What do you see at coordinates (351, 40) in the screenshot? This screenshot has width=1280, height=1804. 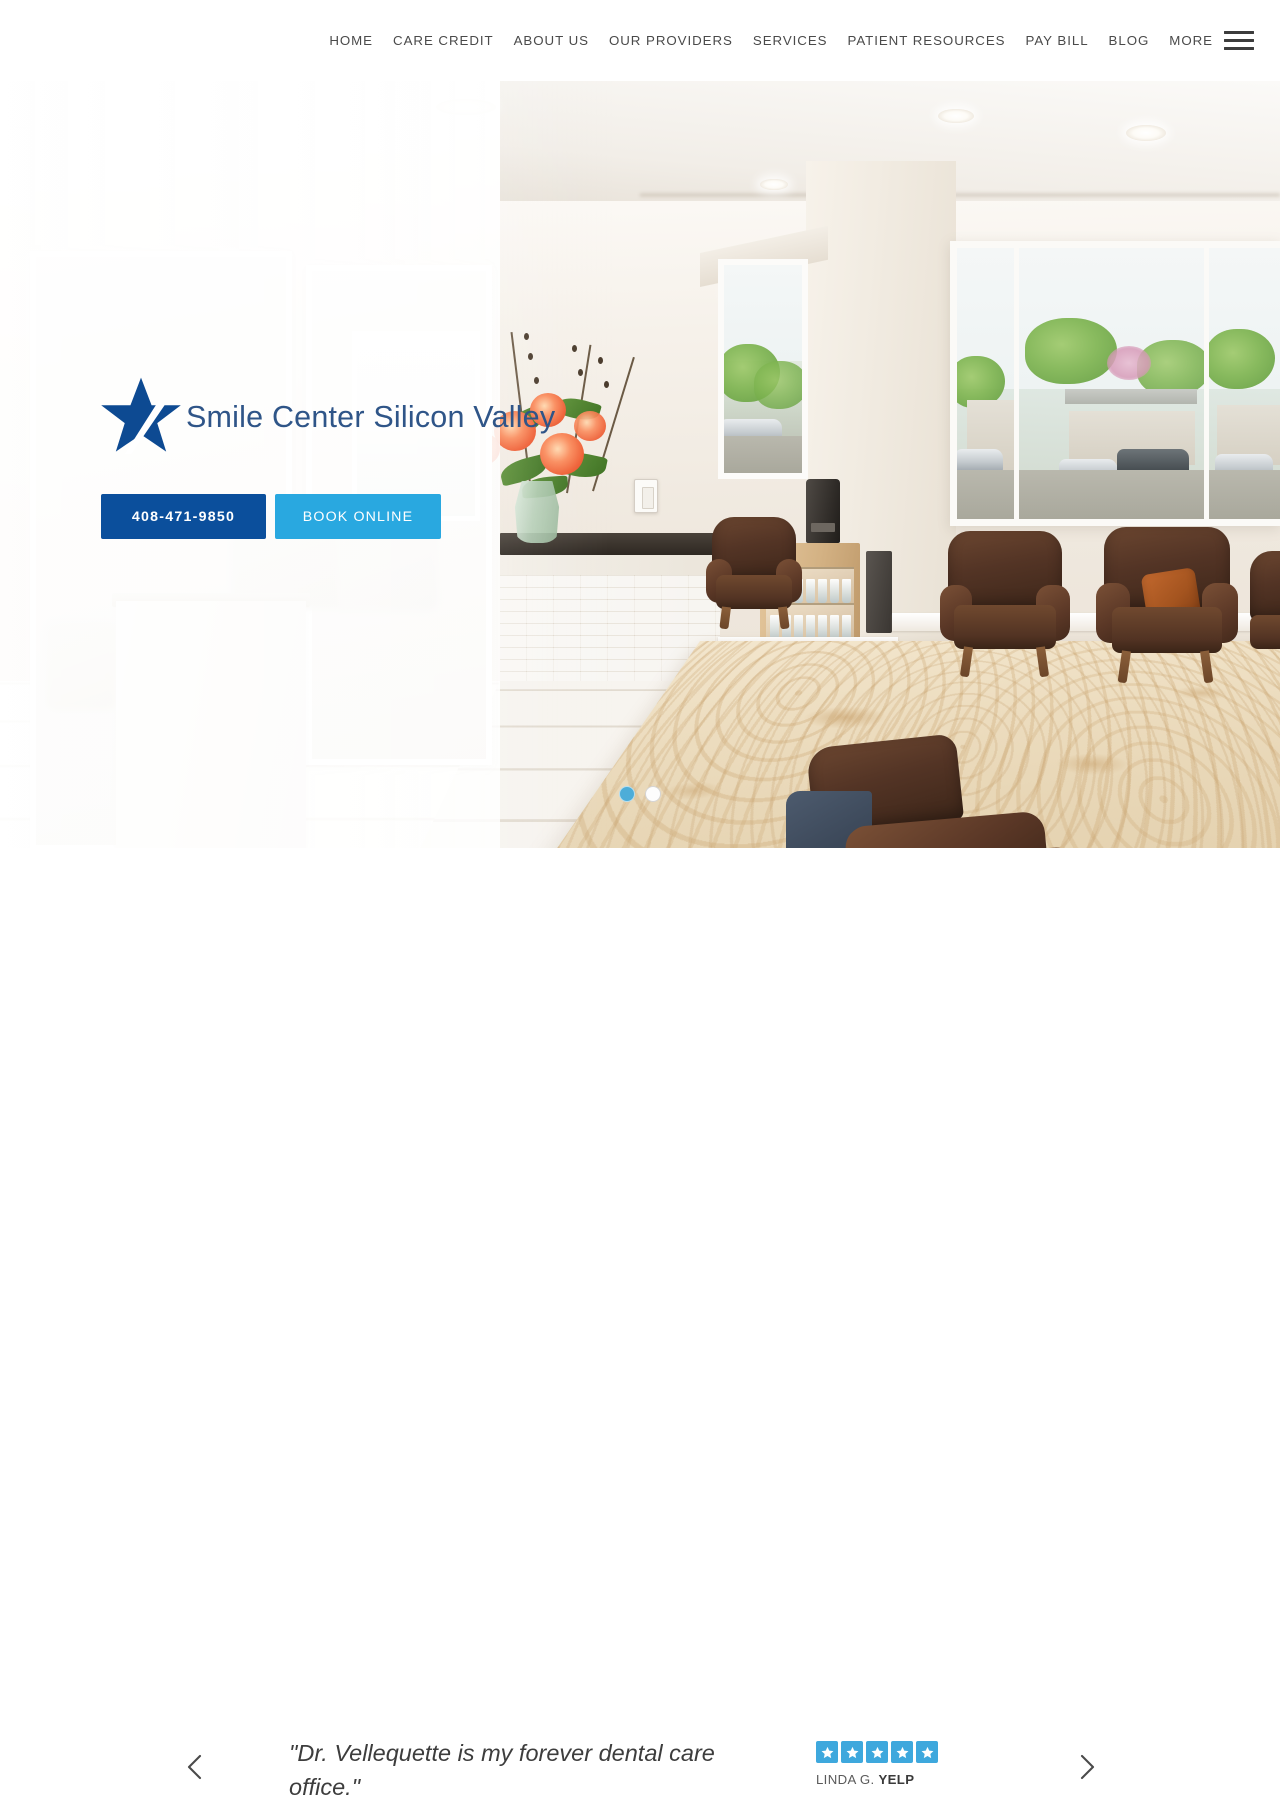 I see `nav-item-home: HOME` at bounding box center [351, 40].